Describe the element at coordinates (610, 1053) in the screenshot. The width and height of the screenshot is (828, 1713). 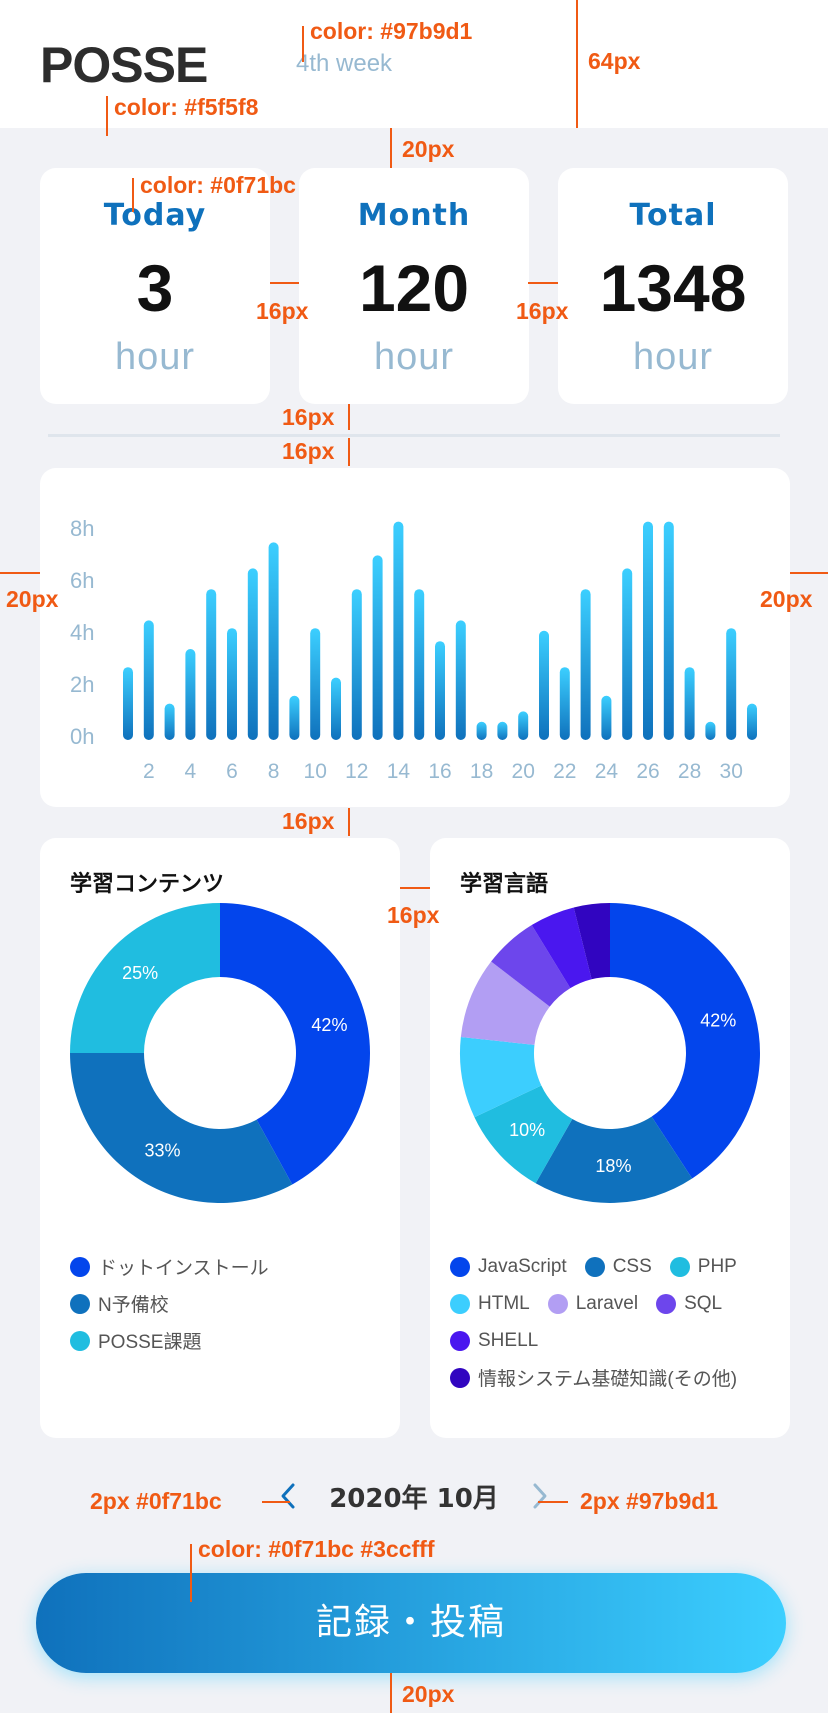
I see `language-donut-chart: 42% 18% 10%` at that location.